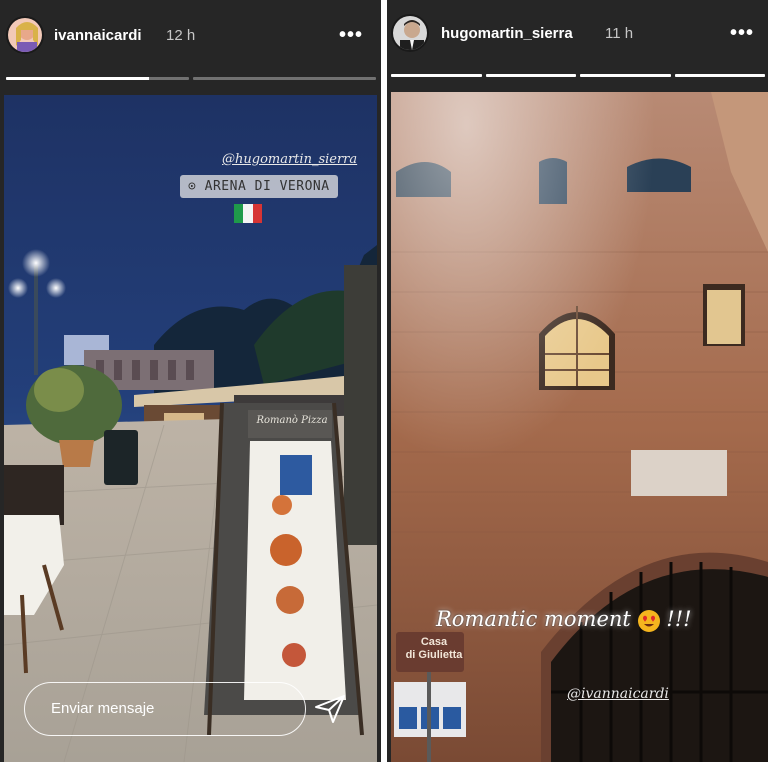  What do you see at coordinates (679, 619) in the screenshot?
I see `caption-suffix: !!!` at bounding box center [679, 619].